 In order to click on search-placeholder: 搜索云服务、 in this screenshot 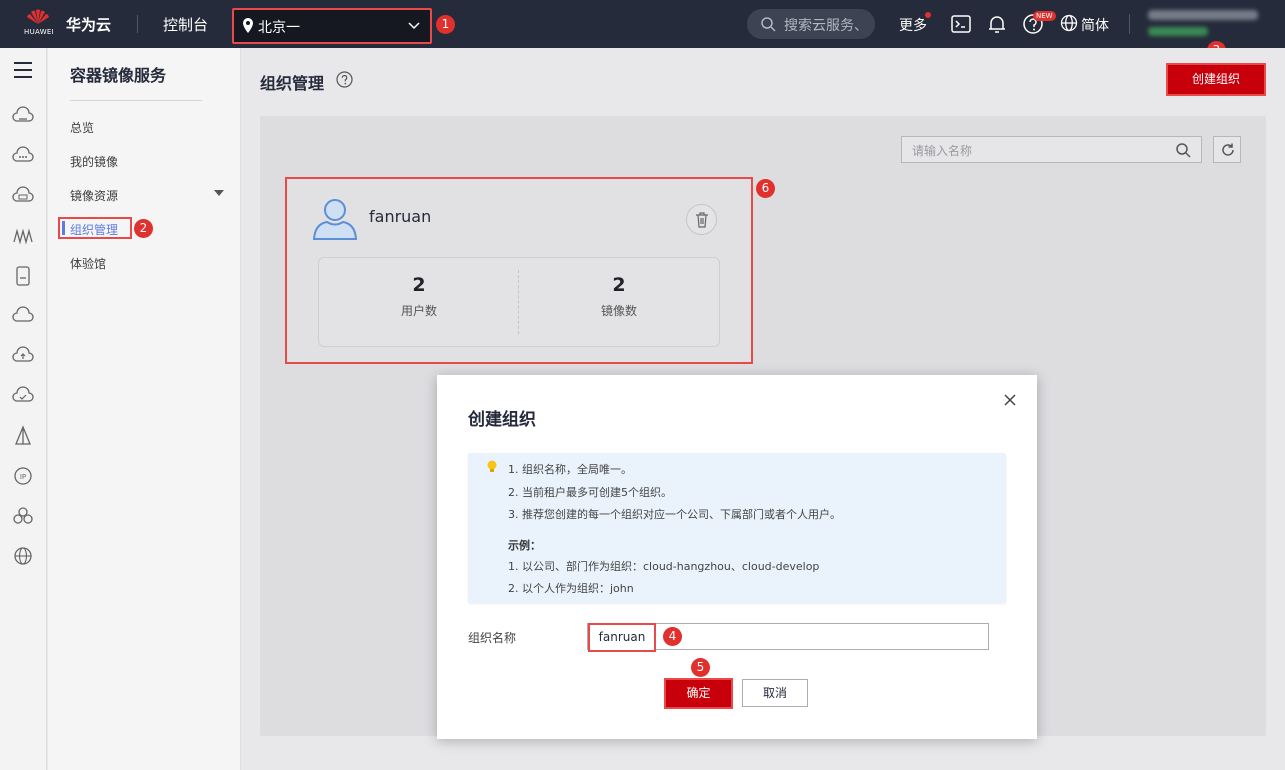, I will do `click(826, 26)`.